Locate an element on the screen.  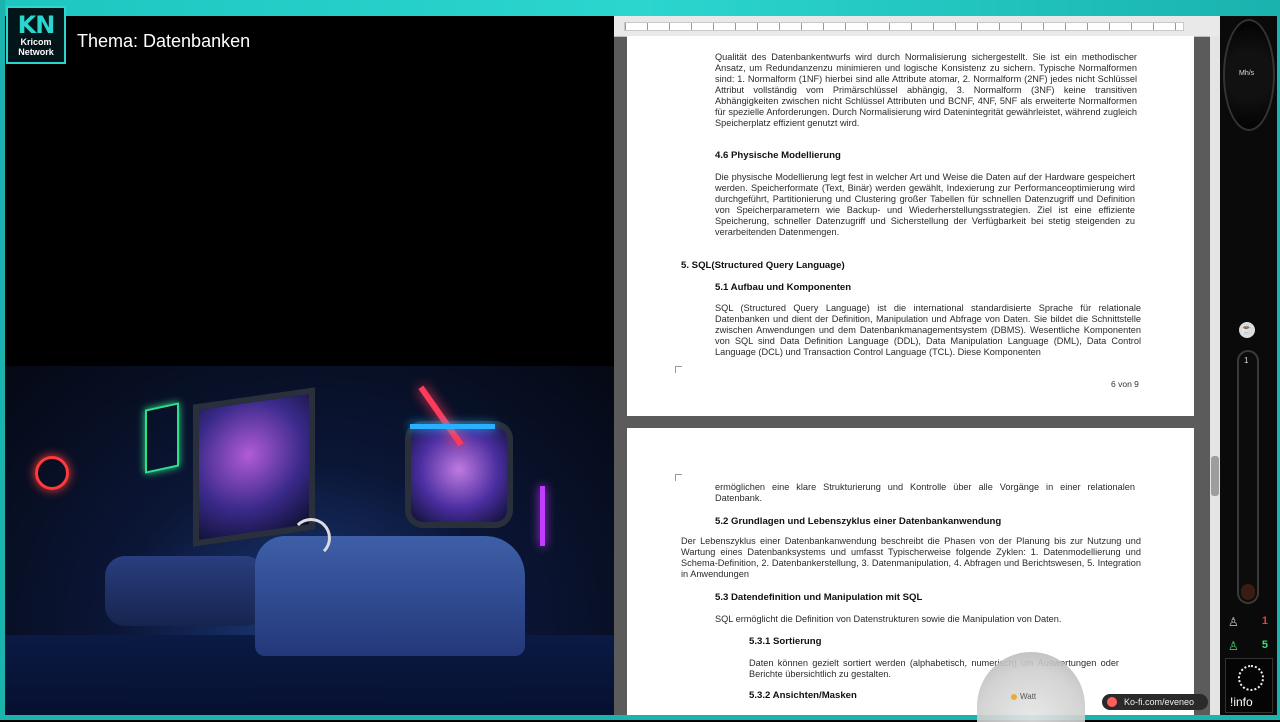
info-label: !info is located at coordinates (1241, 702).